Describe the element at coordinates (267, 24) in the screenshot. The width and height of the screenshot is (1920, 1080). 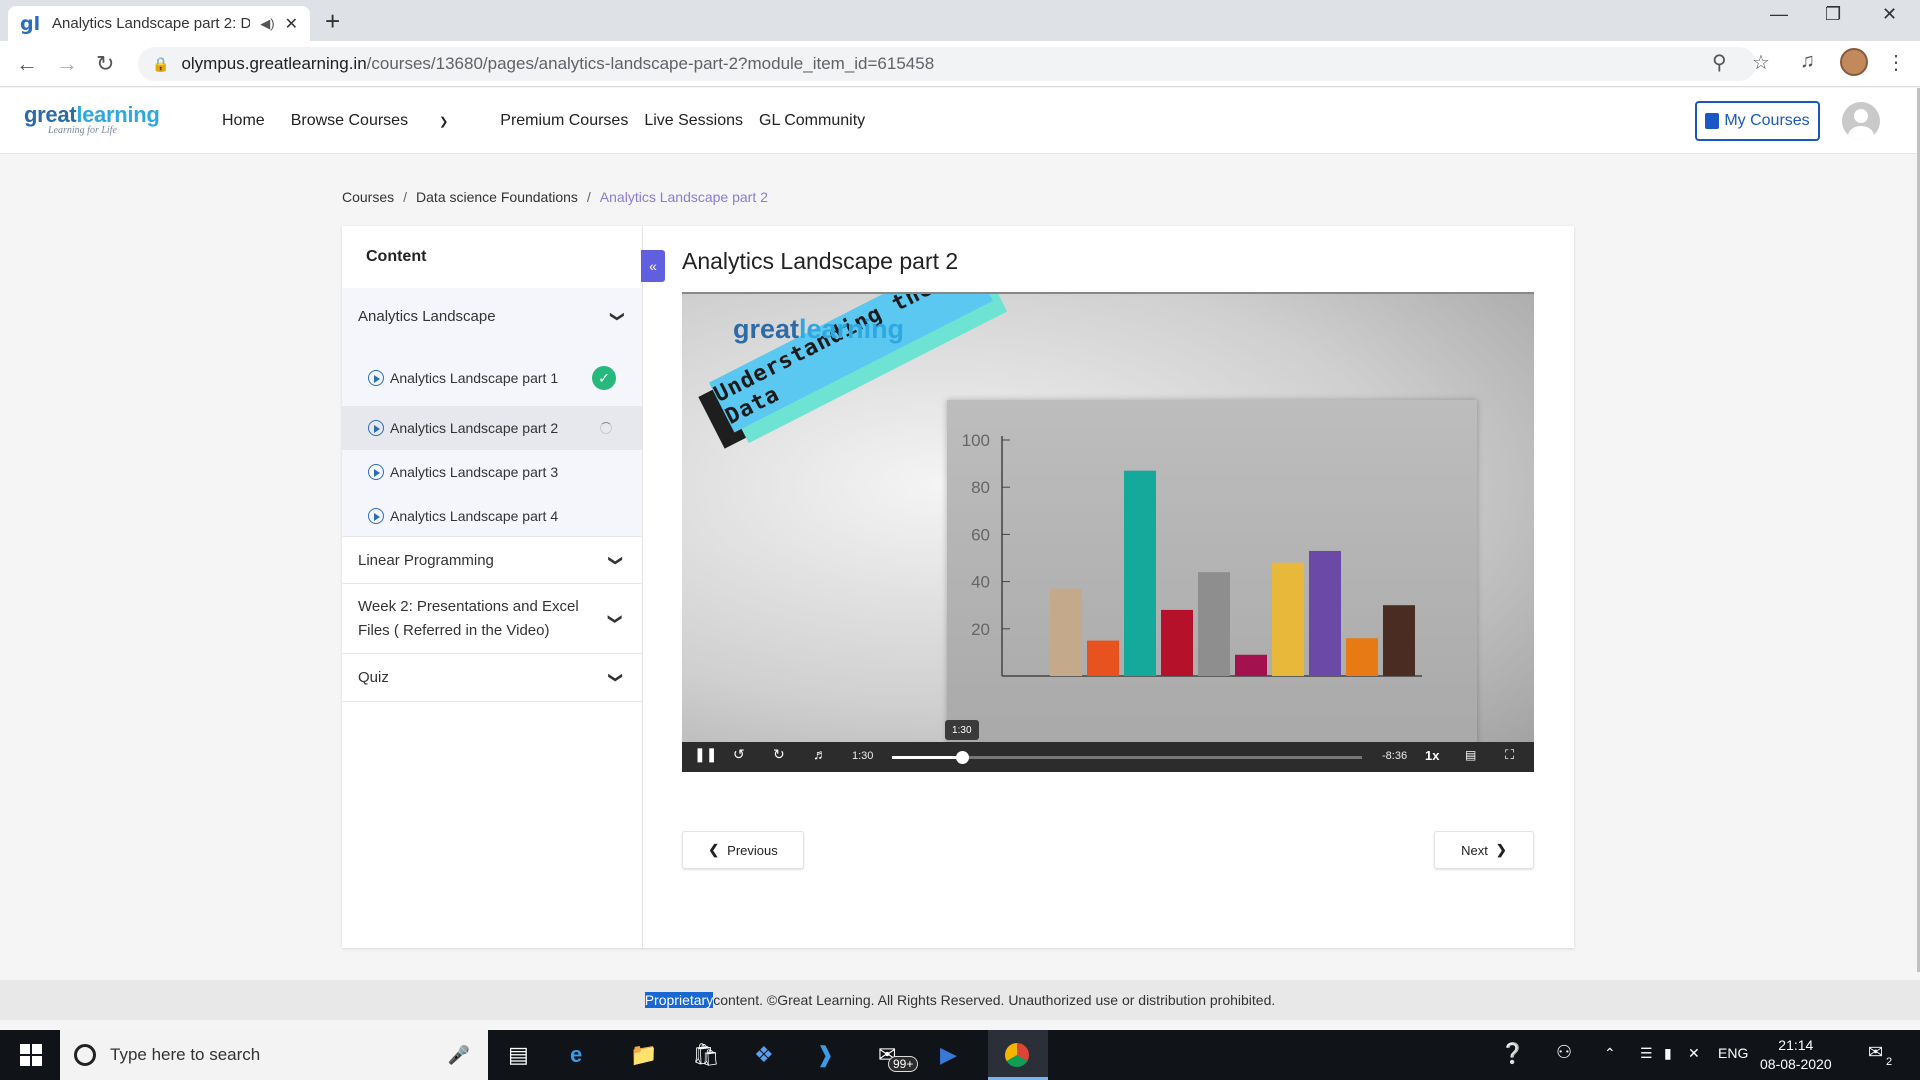
I see `audio-playing-icon: ◀)` at that location.